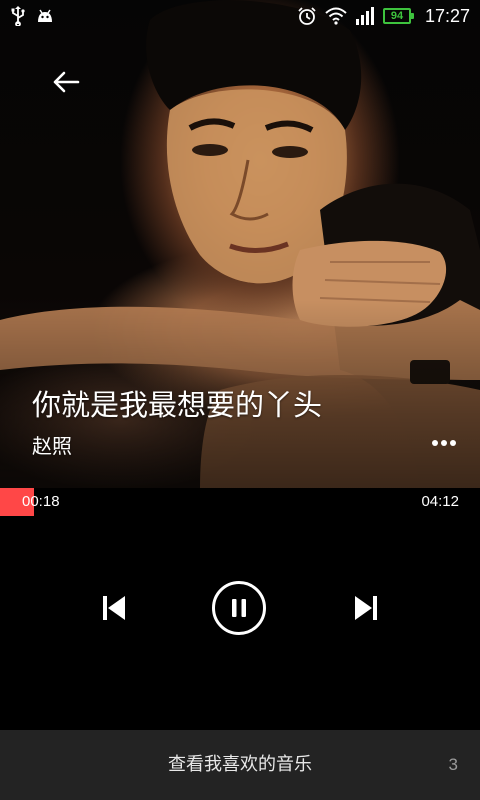 This screenshot has width=480, height=800. I want to click on more-options-button, so click(444, 443).